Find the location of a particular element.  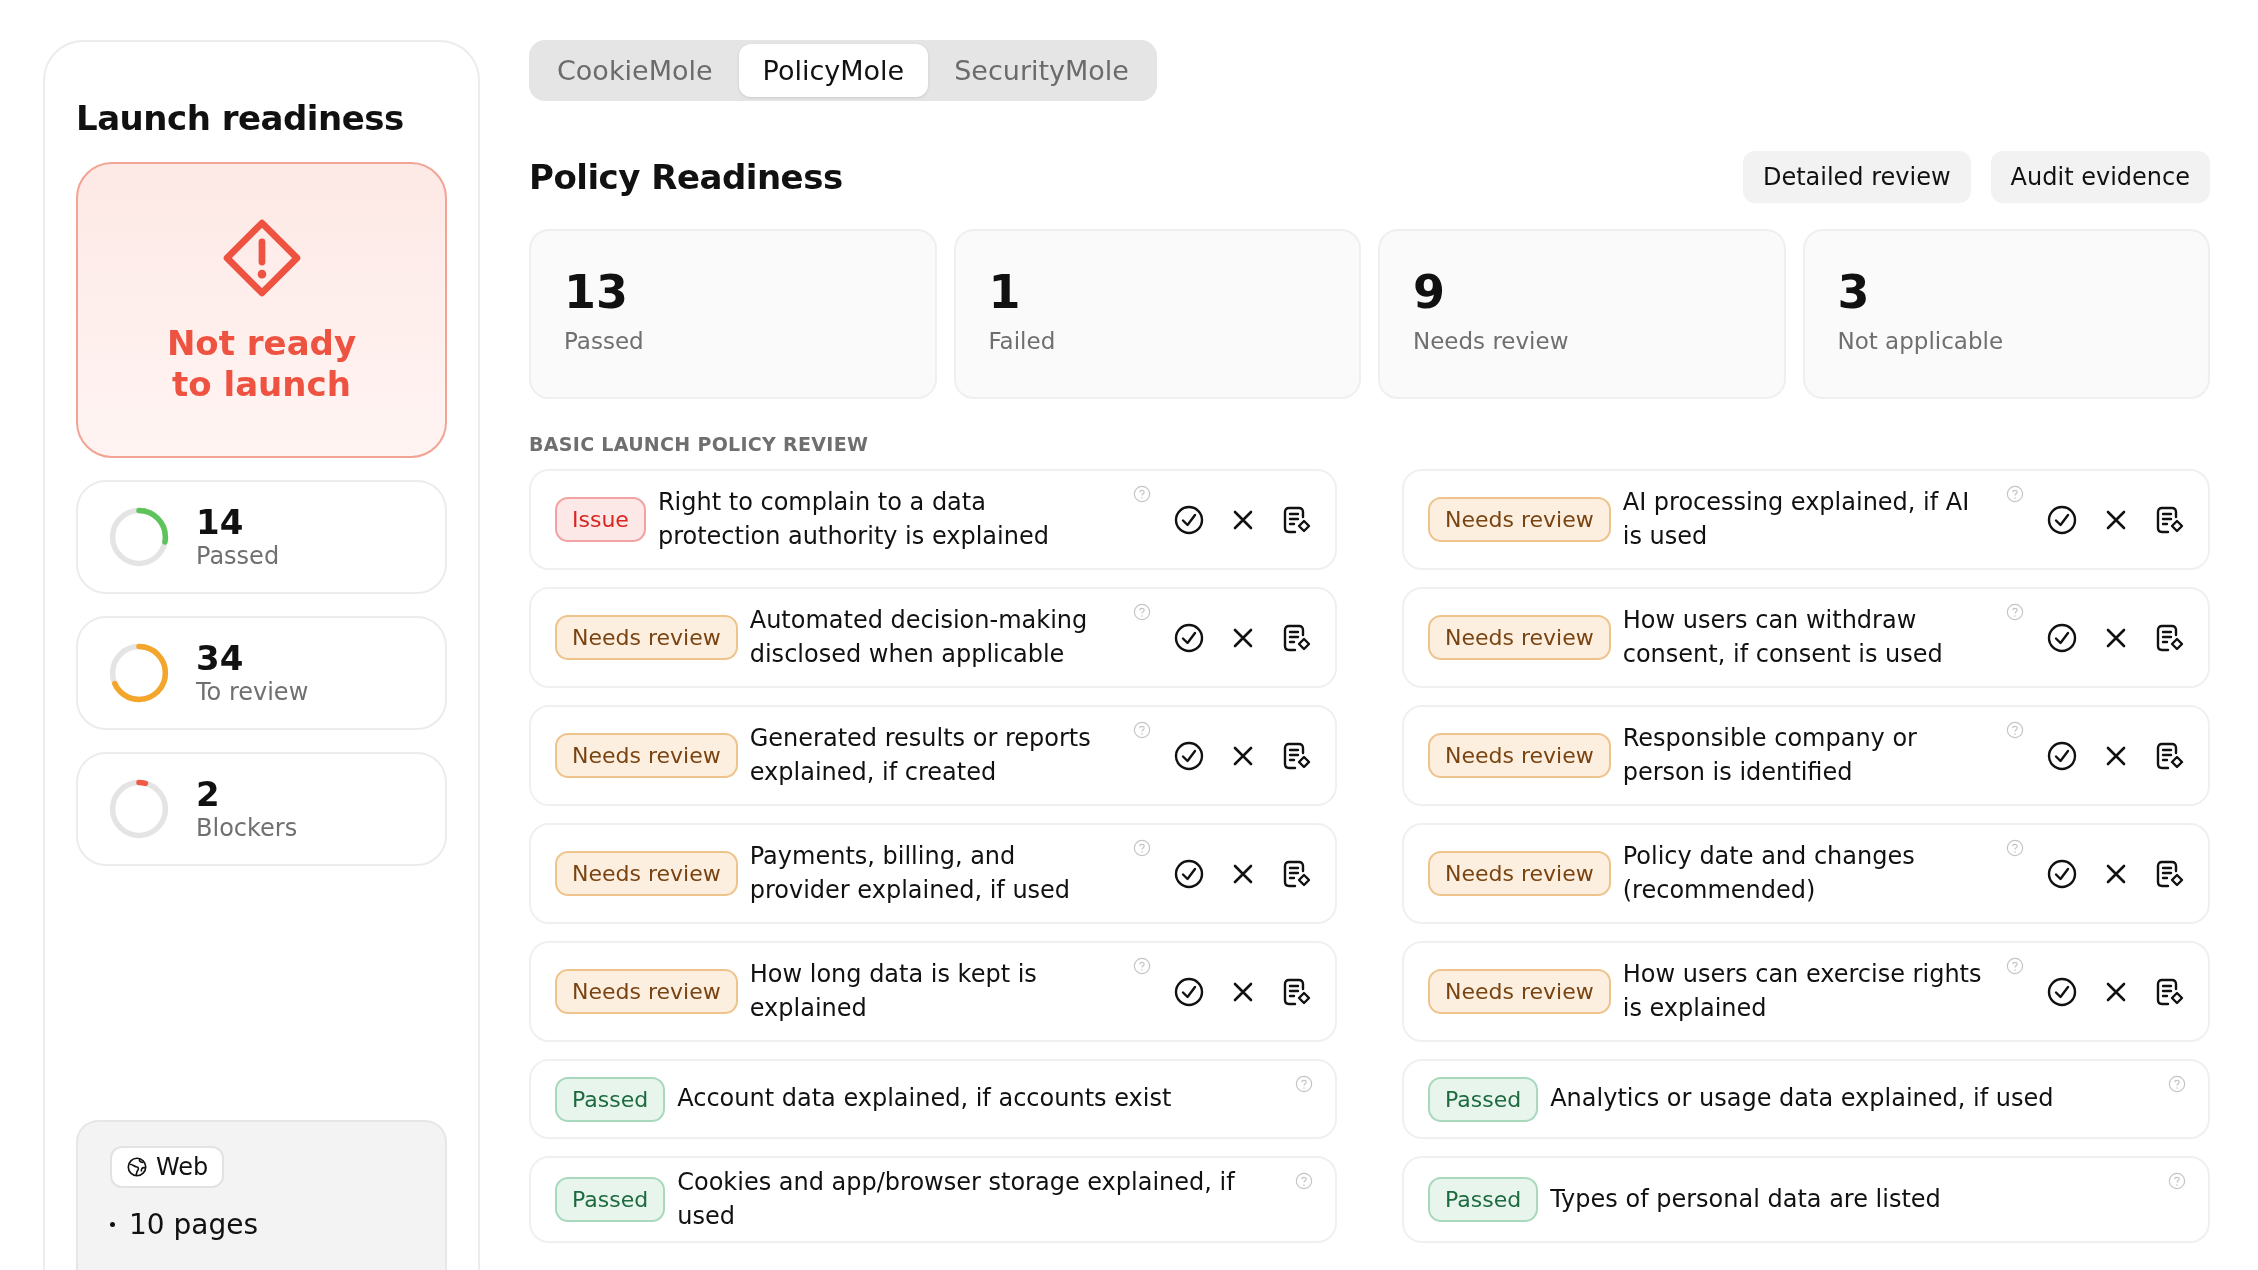

check-text: Right to complain to a data protection authority is explained is located at coordinates (853, 519).